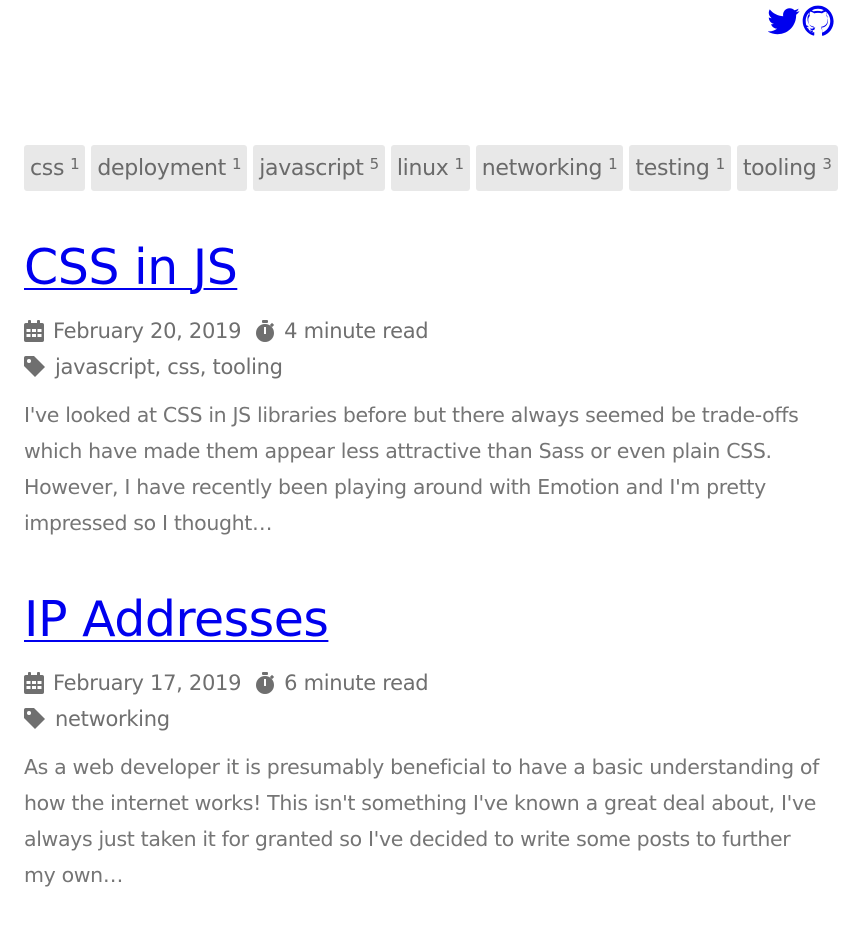 The width and height of the screenshot is (856, 936). I want to click on post-date: February 20, 2019, so click(147, 331).